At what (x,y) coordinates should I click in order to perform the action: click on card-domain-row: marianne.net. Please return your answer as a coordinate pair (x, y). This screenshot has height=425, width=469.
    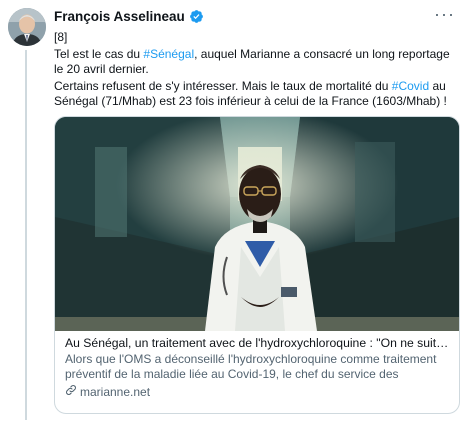
    Looking at the image, I should click on (257, 392).